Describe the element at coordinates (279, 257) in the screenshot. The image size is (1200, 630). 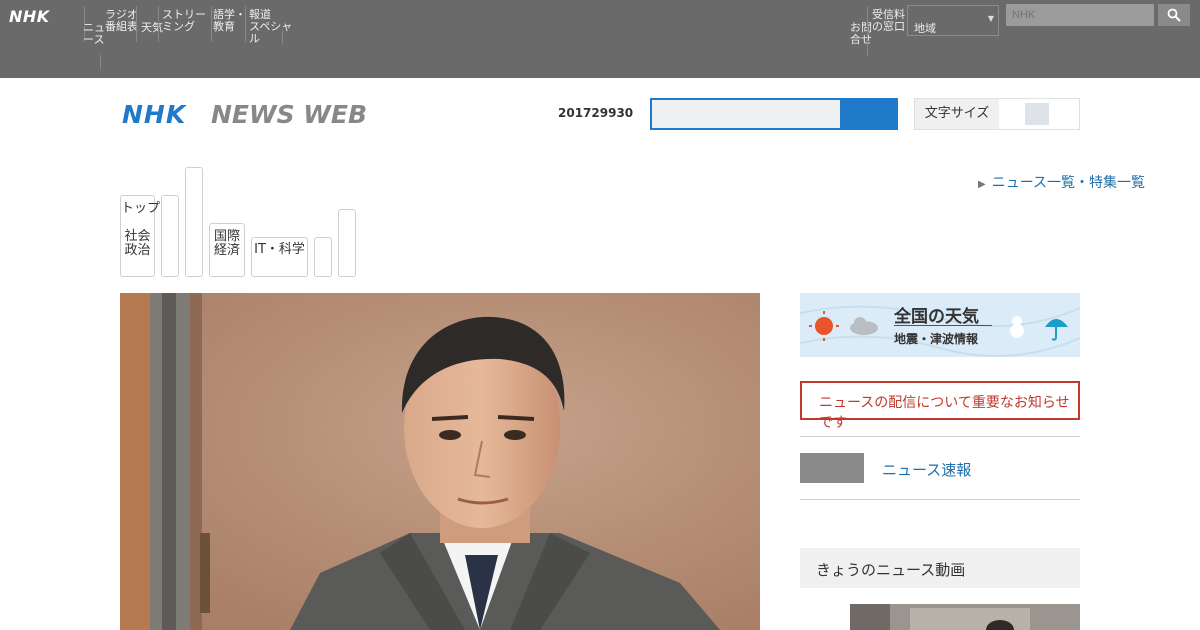
I see `tab-it-science: IT・科学` at that location.